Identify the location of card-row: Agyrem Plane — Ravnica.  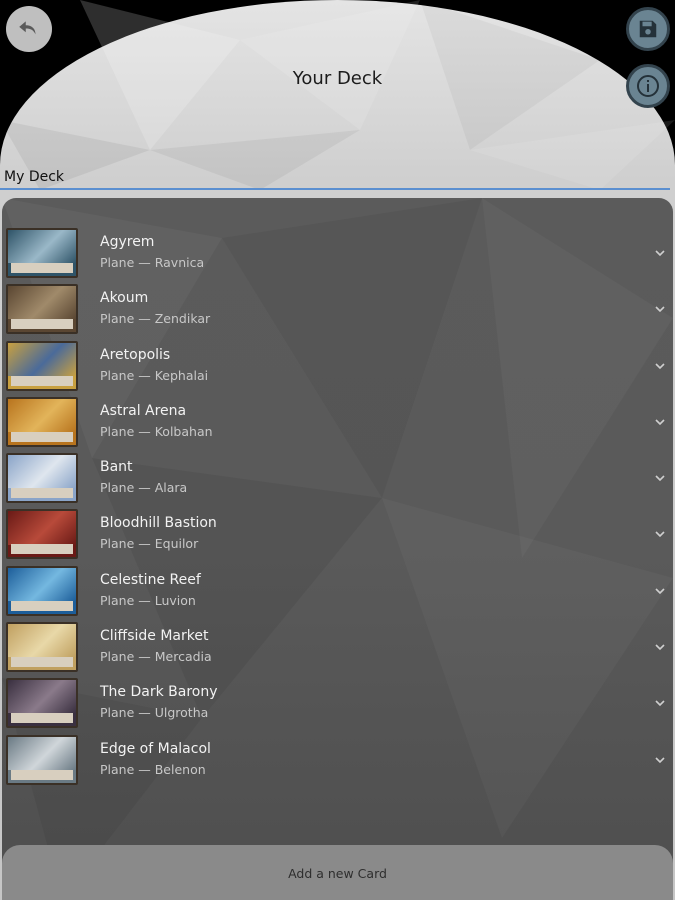
(337, 254).